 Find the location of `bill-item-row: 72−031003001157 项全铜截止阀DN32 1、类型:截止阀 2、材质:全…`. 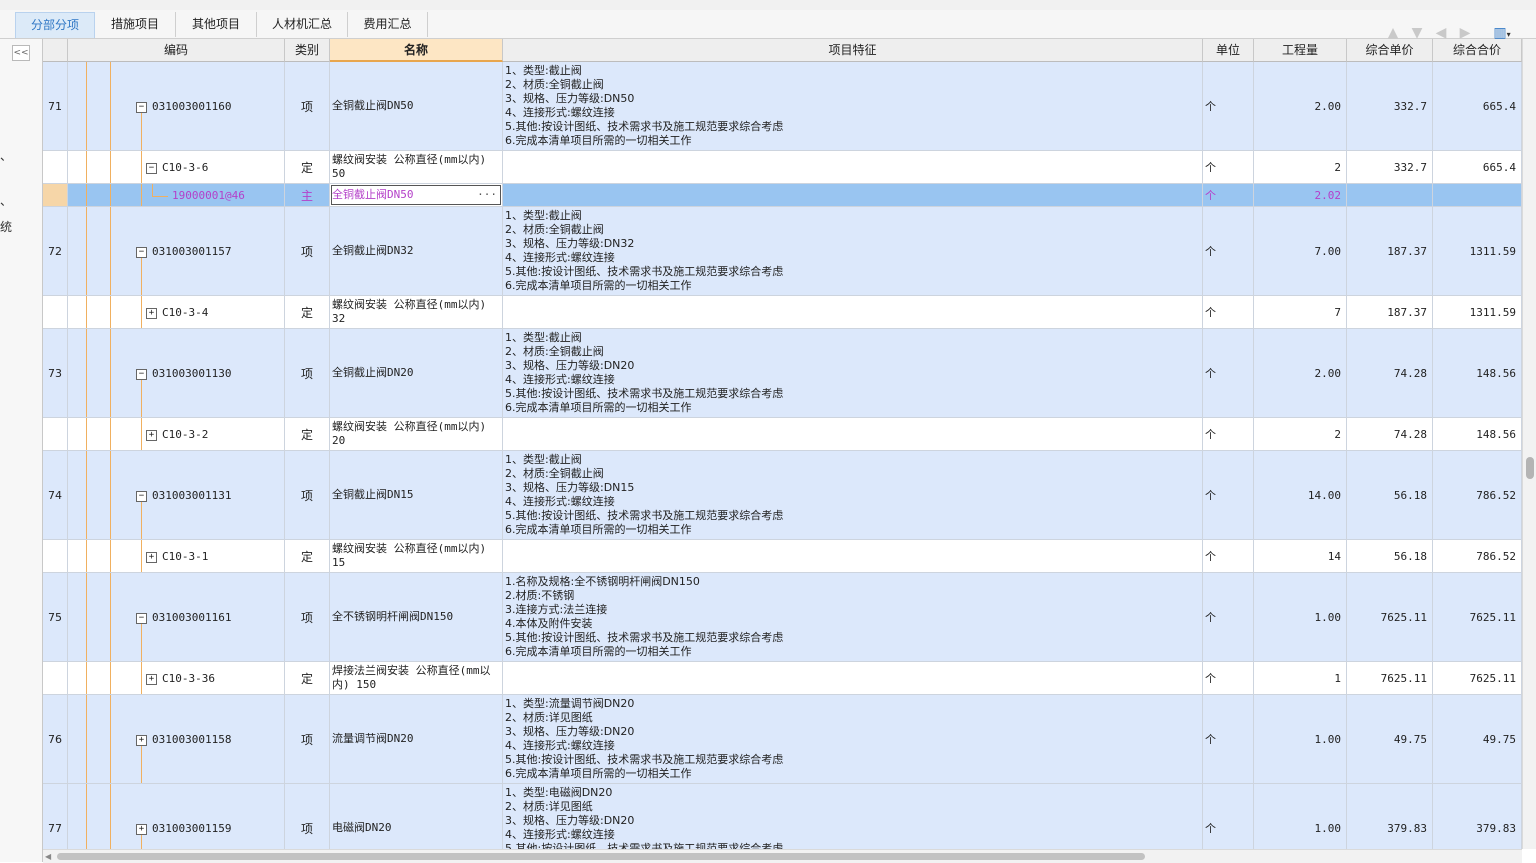

bill-item-row: 72−031003001157 项全铜截止阀DN32 1、类型:截止阀 2、材质:全… is located at coordinates (782, 251).